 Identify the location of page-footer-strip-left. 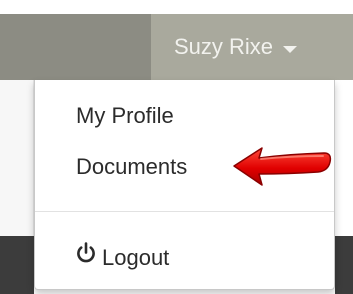
(17, 265).